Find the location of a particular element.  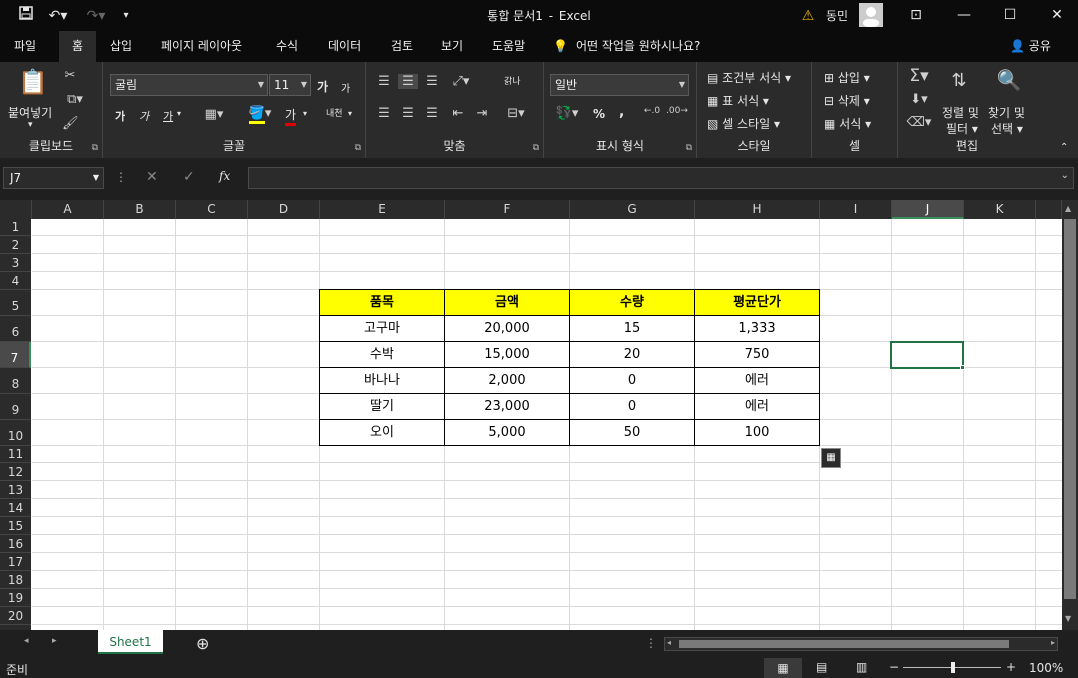

zoom-level: 100% is located at coordinates (1046, 668).